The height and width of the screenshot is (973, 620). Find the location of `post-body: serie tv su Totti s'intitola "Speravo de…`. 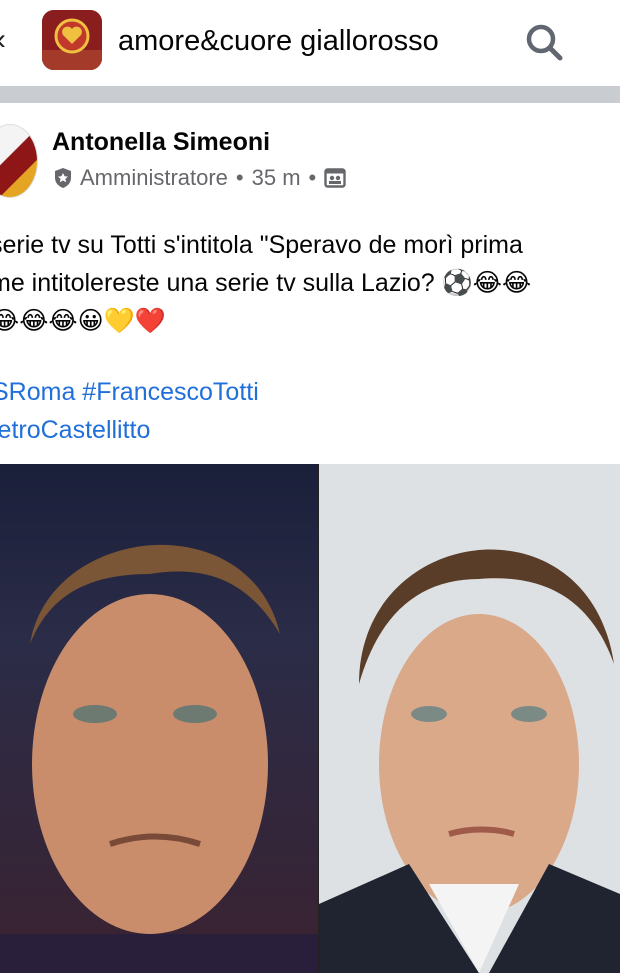

post-body: serie tv su Totti s'intitola "Speravo de… is located at coordinates (310, 283).